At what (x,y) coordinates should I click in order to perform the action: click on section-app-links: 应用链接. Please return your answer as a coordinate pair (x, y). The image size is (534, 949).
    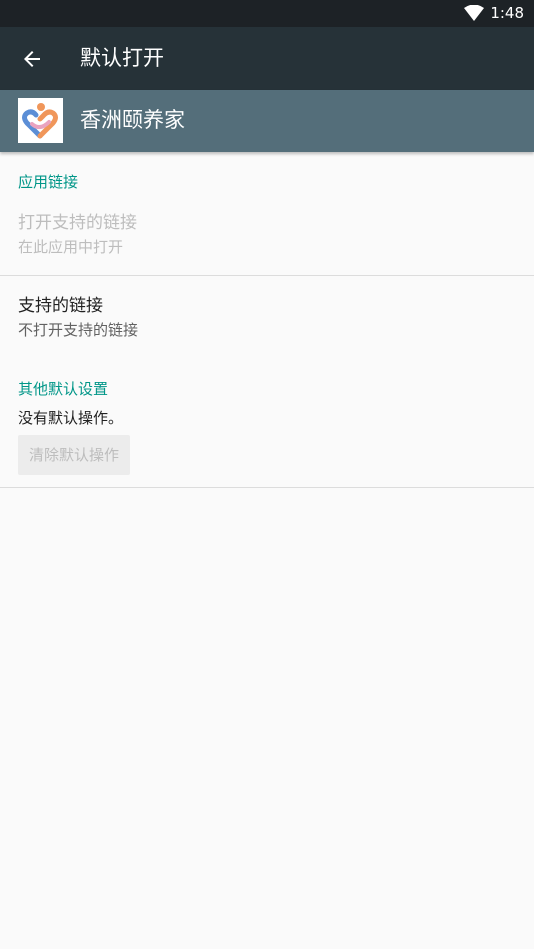
    Looking at the image, I should click on (48, 182).